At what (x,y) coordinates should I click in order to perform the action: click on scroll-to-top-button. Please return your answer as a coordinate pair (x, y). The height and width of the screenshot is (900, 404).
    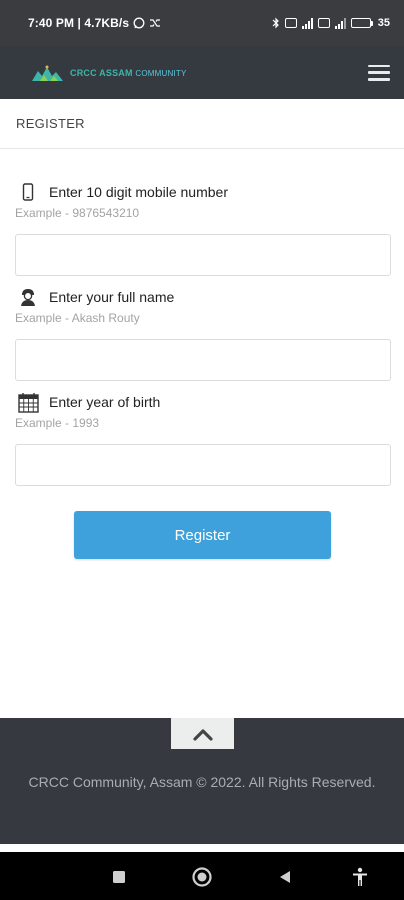
    Looking at the image, I should click on (202, 733).